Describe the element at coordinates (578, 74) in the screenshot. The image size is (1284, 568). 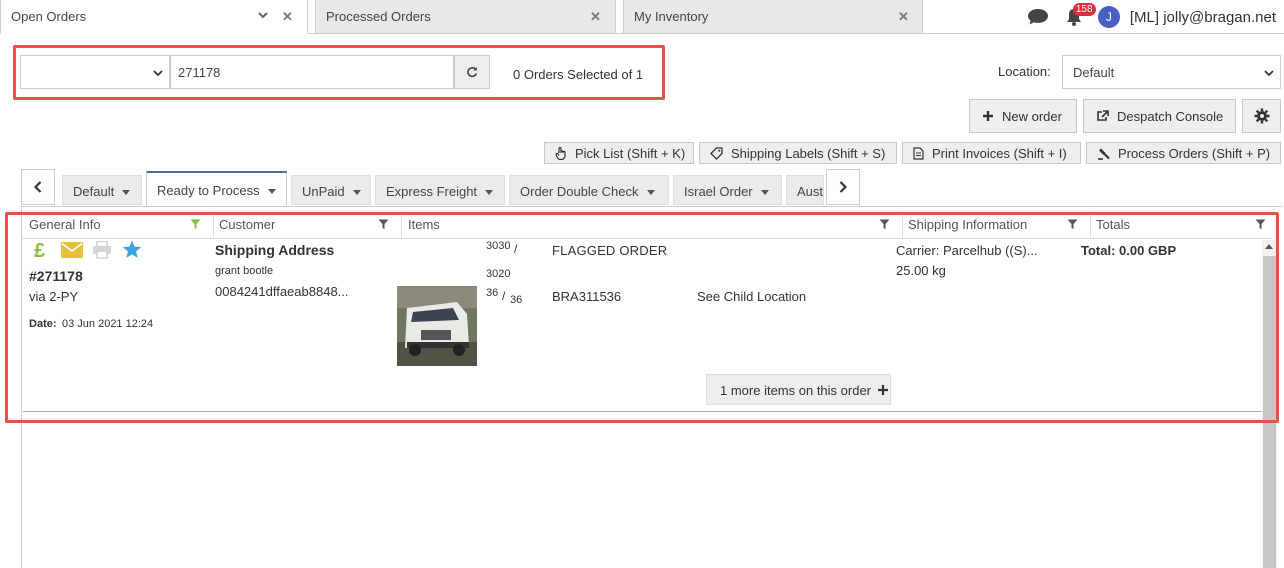
I see `orders-selected-count: 0 Orders Selected of 1` at that location.